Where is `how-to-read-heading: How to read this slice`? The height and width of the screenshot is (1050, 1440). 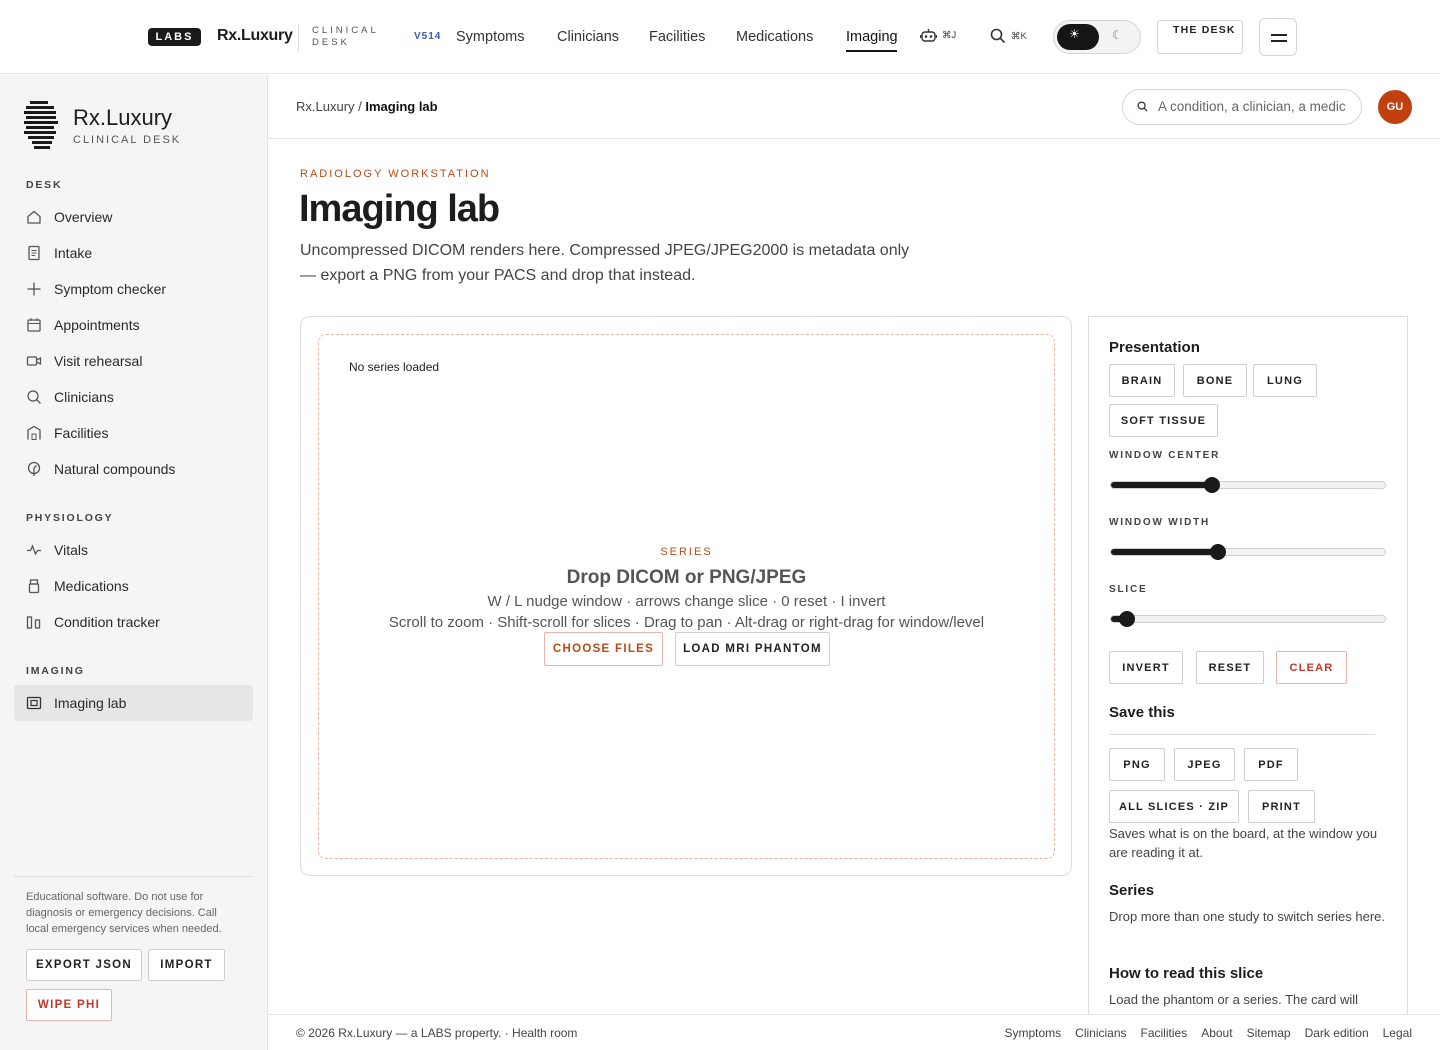 how-to-read-heading: How to read this slice is located at coordinates (1186, 973).